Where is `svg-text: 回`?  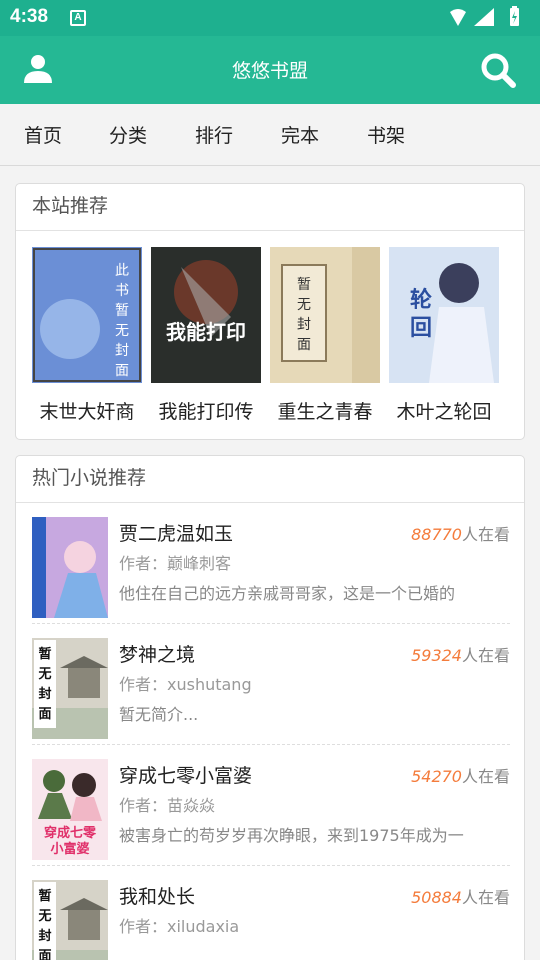 svg-text: 回 is located at coordinates (421, 328).